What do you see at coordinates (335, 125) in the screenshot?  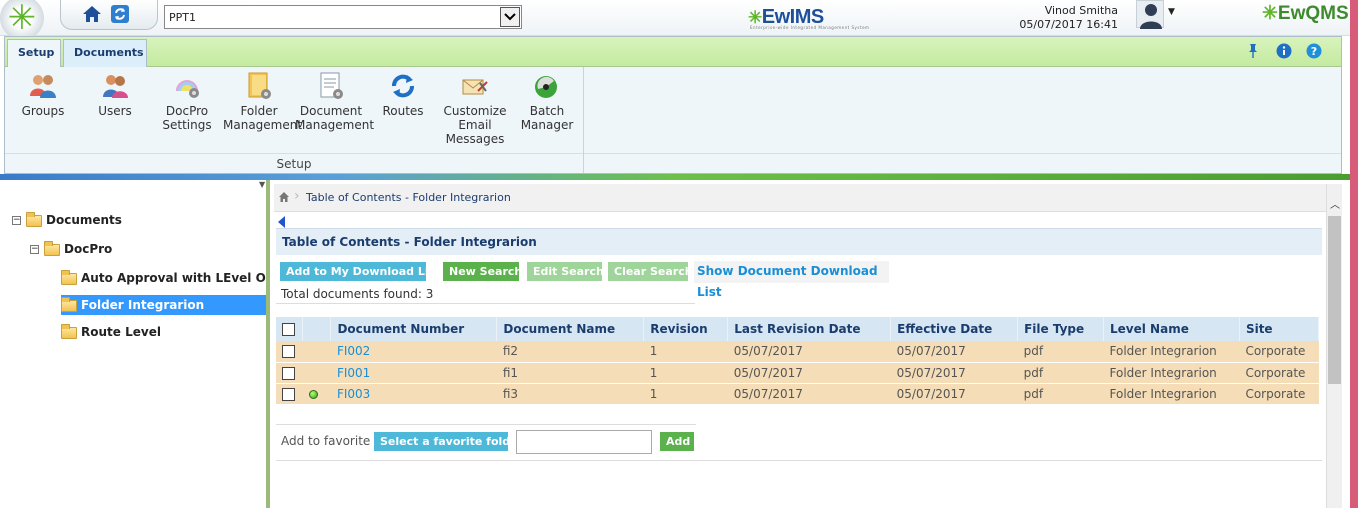 I see `document-management-label-2: Management` at bounding box center [335, 125].